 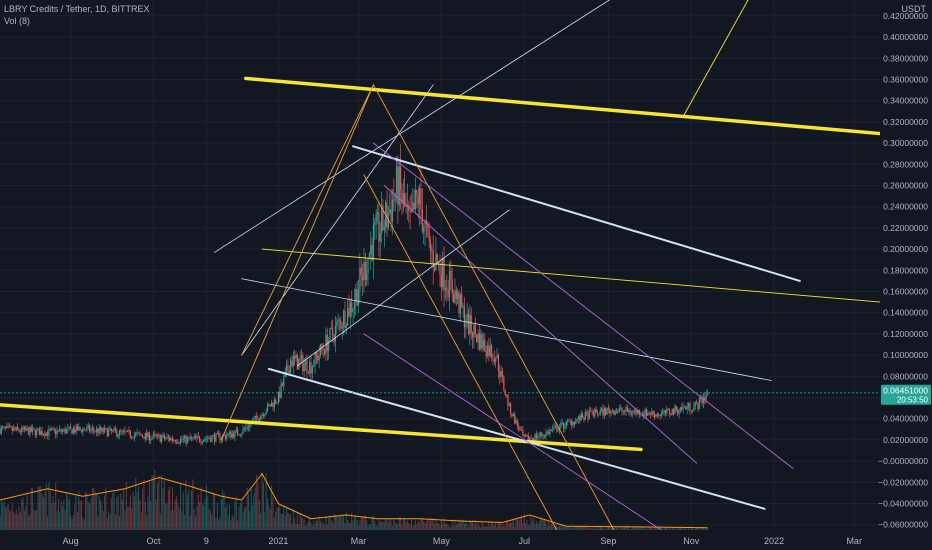 I want to click on time-tick-label: Aug, so click(x=71, y=541).